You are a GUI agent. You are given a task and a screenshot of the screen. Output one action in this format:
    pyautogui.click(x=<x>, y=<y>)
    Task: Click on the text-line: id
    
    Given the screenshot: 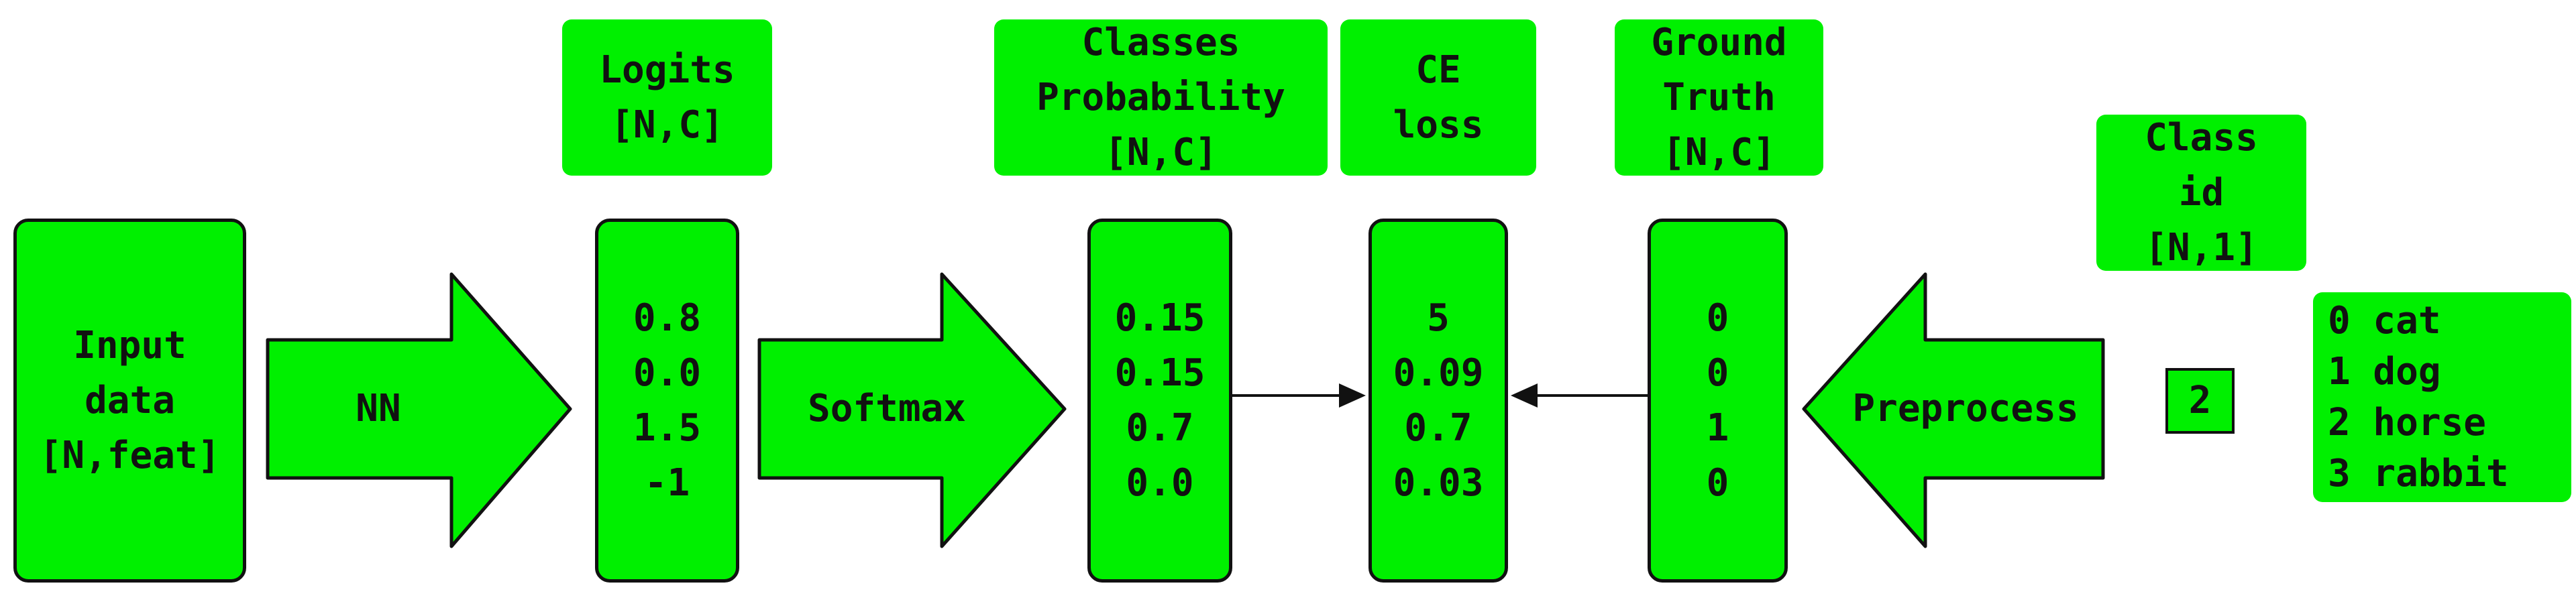 What is the action you would take?
    pyautogui.click(x=2201, y=192)
    